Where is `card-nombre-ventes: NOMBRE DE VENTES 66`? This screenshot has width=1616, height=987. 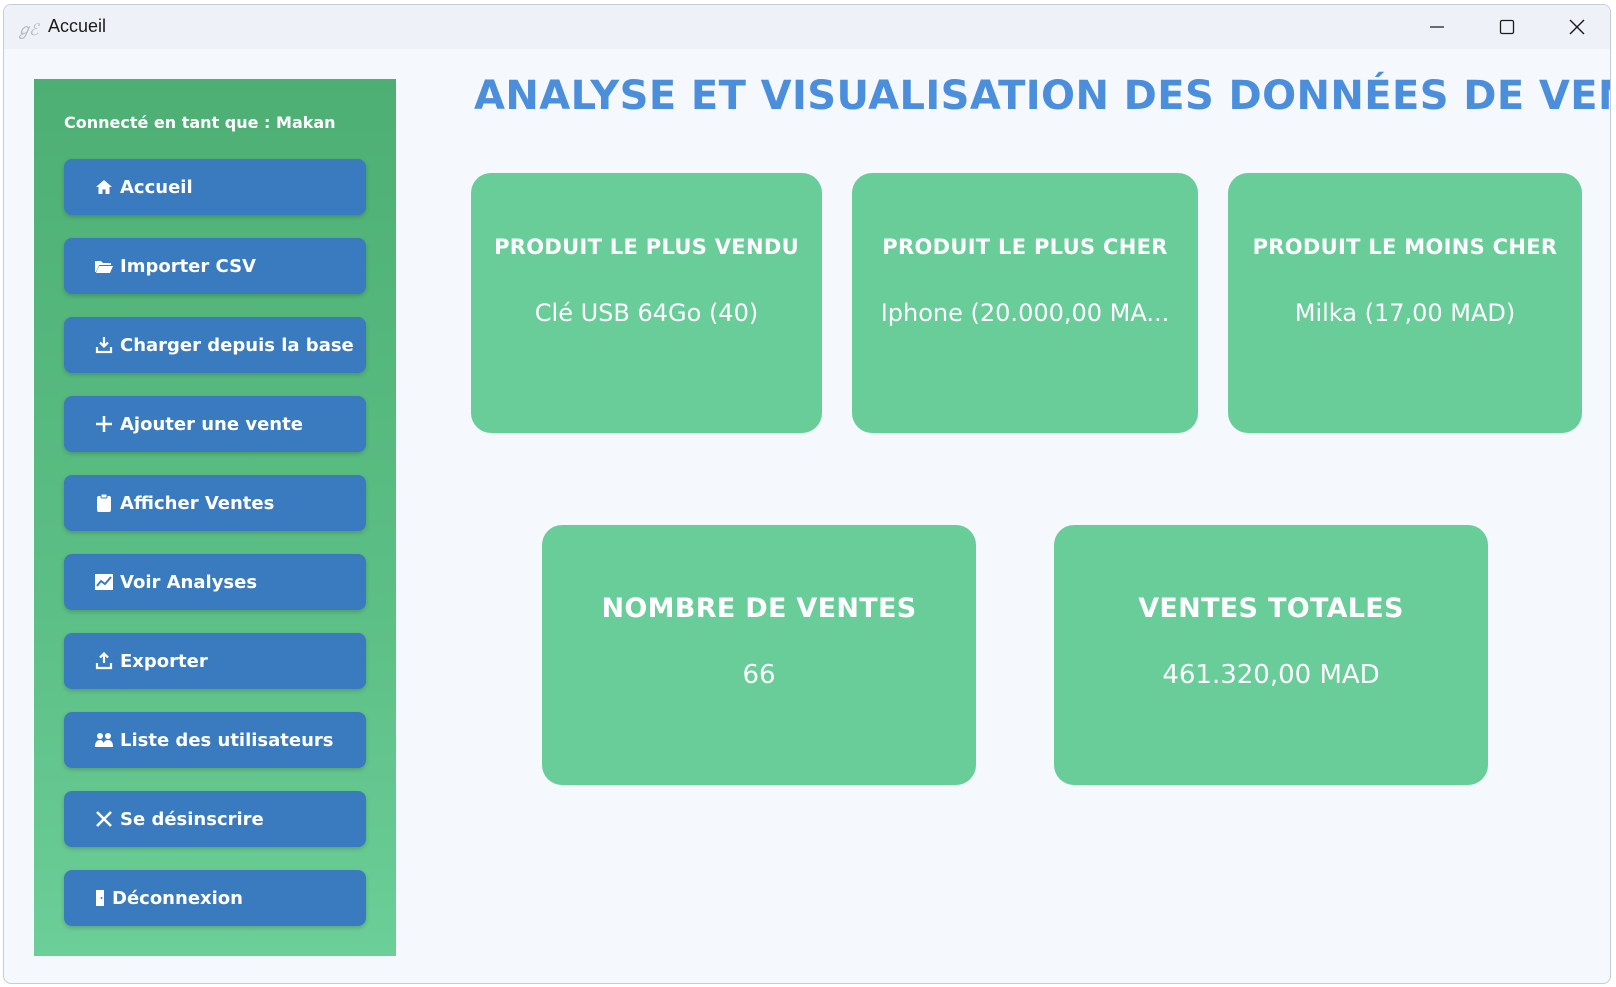
card-nombre-ventes: NOMBRE DE VENTES 66 is located at coordinates (759, 655).